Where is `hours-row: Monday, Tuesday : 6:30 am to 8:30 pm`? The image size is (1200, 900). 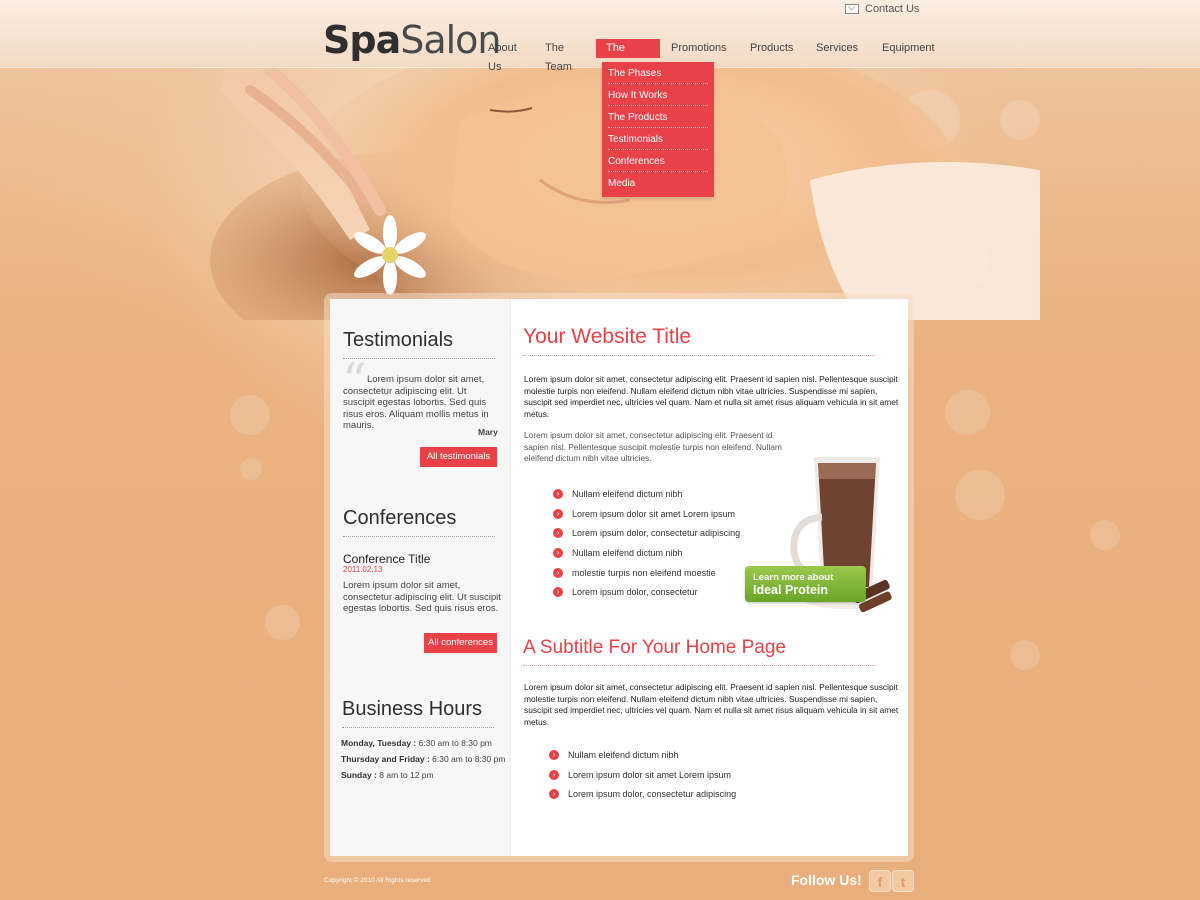 hours-row: Monday, Tuesday : 6:30 am to 8:30 pm is located at coordinates (416, 743).